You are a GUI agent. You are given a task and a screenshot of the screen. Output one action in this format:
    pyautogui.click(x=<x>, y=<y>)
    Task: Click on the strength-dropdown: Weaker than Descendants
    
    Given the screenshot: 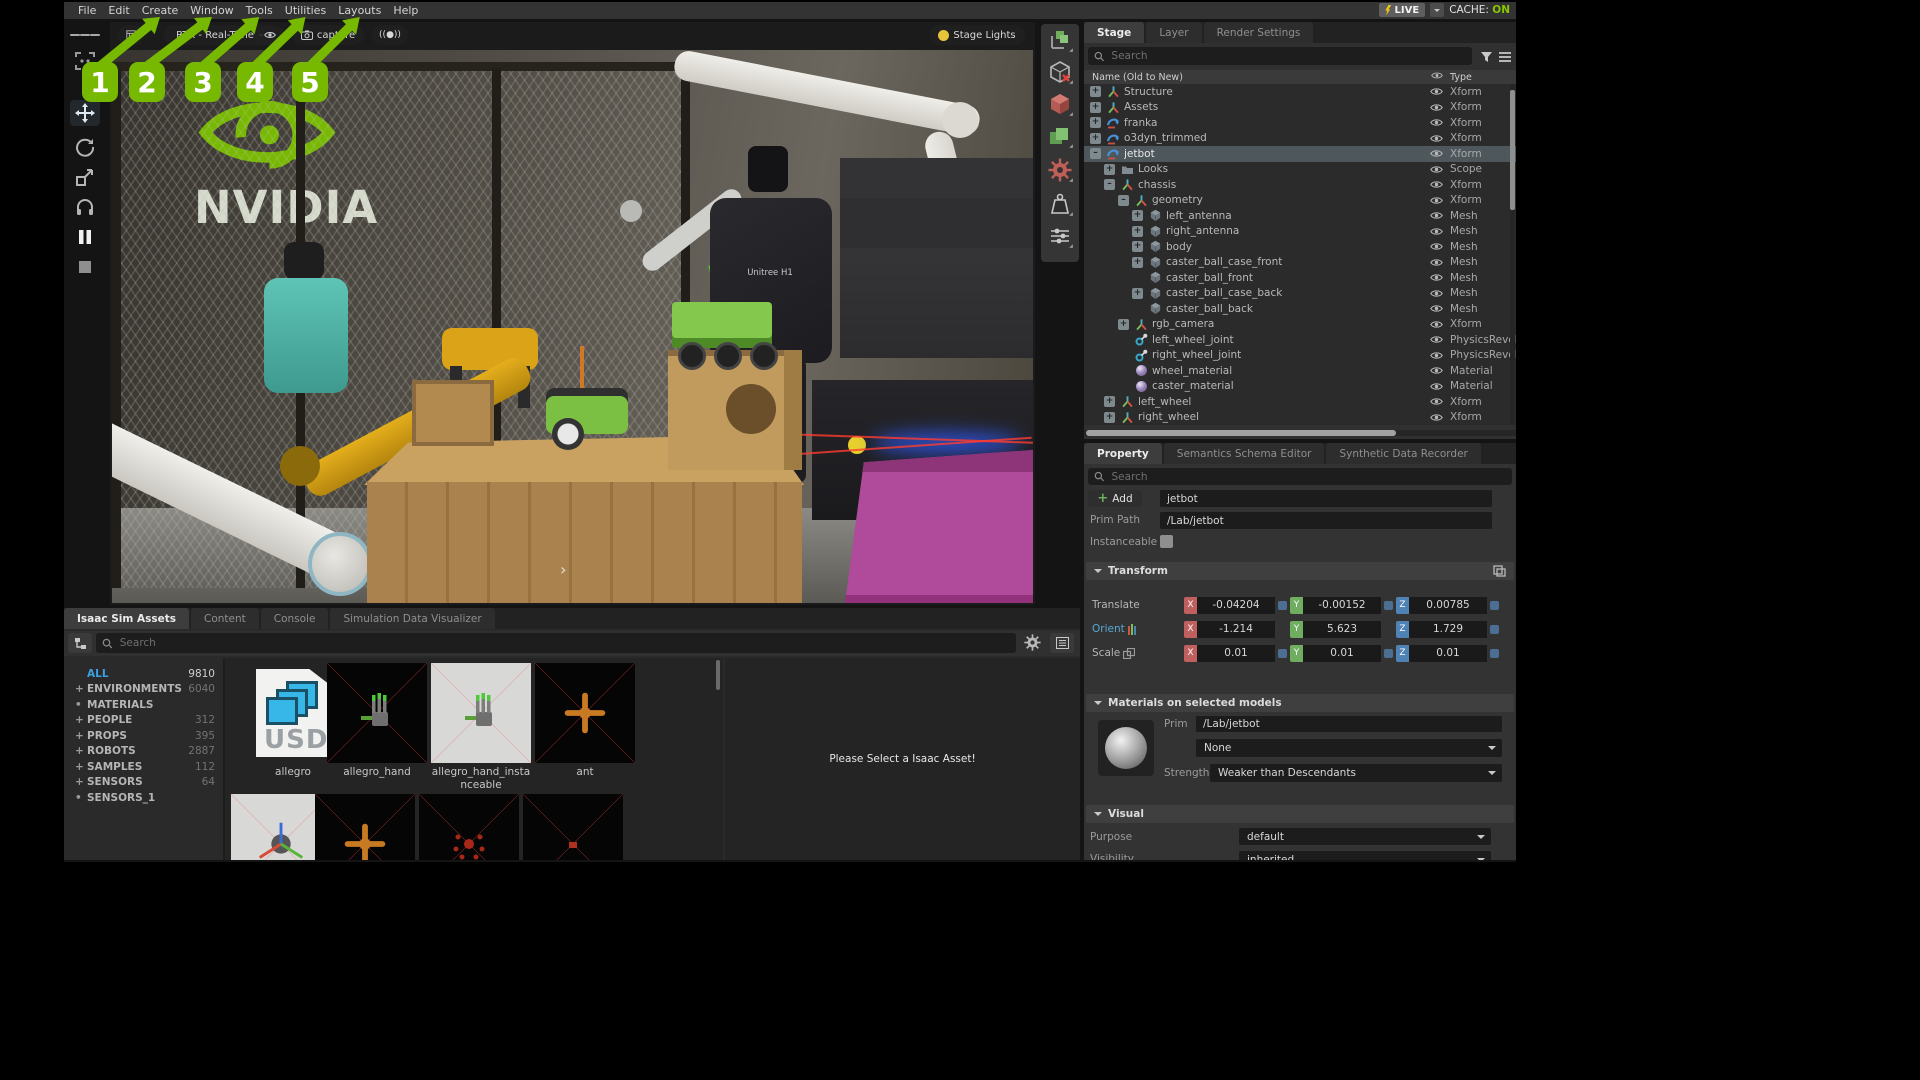 What is the action you would take?
    pyautogui.click(x=1356, y=773)
    